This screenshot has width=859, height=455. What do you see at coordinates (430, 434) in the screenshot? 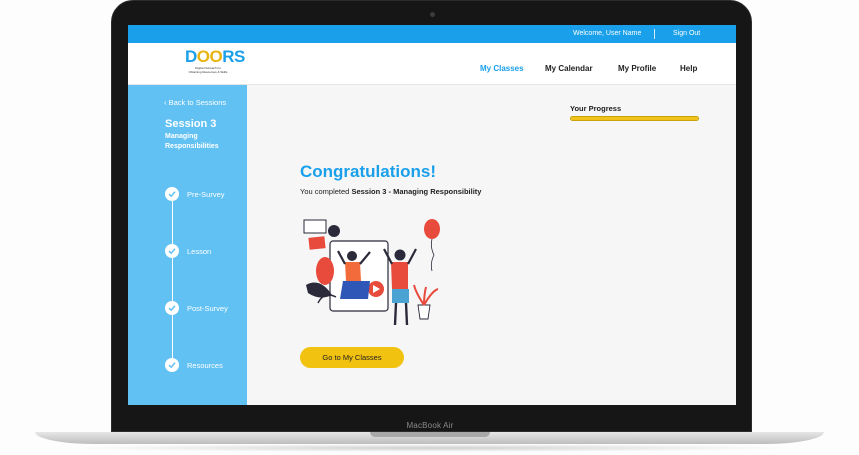
I see `laptop-notch` at bounding box center [430, 434].